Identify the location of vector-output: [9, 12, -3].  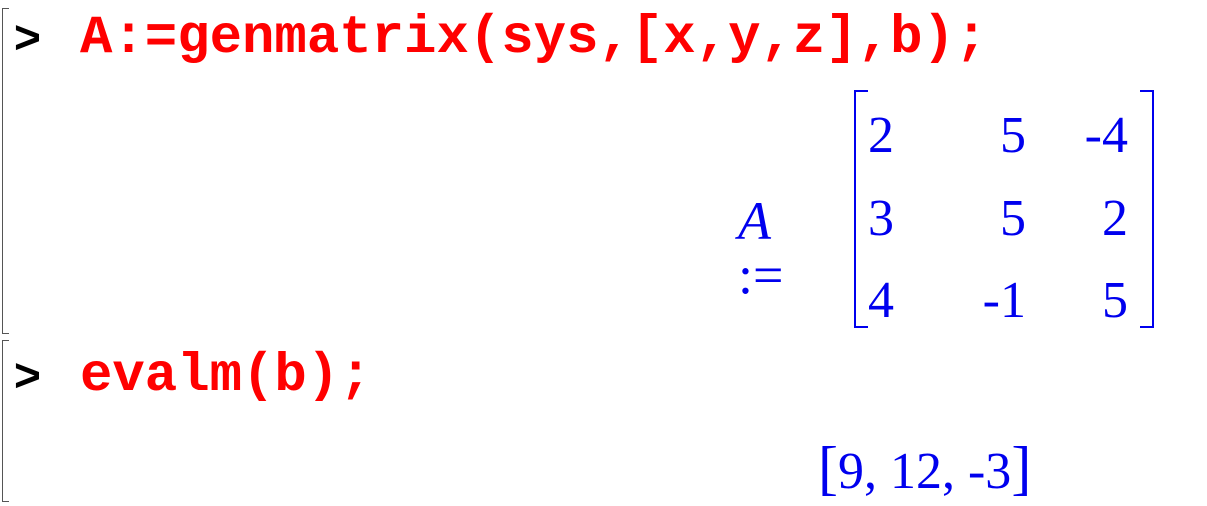
(924, 468).